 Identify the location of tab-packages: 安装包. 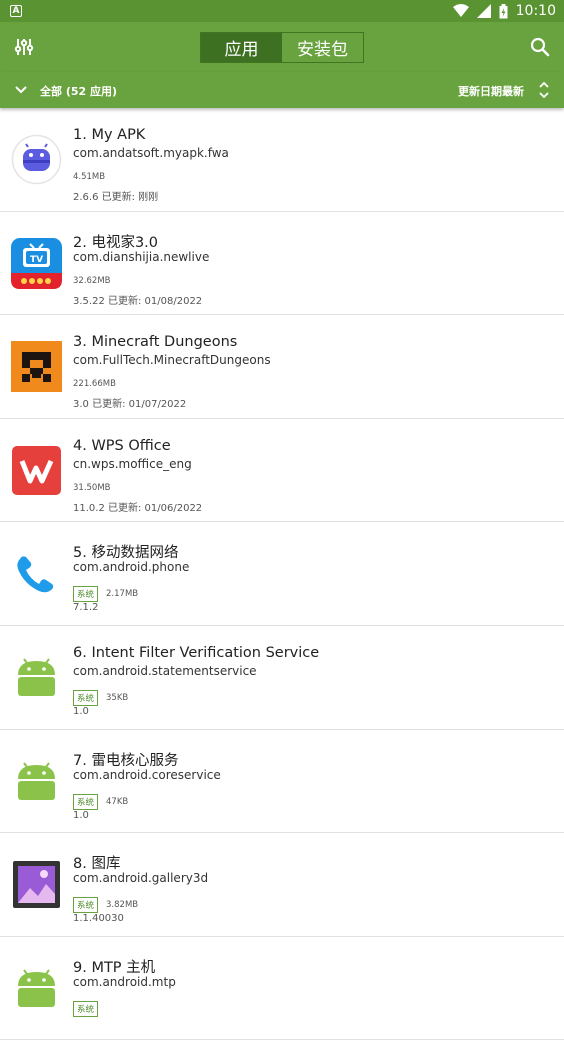
(322, 47).